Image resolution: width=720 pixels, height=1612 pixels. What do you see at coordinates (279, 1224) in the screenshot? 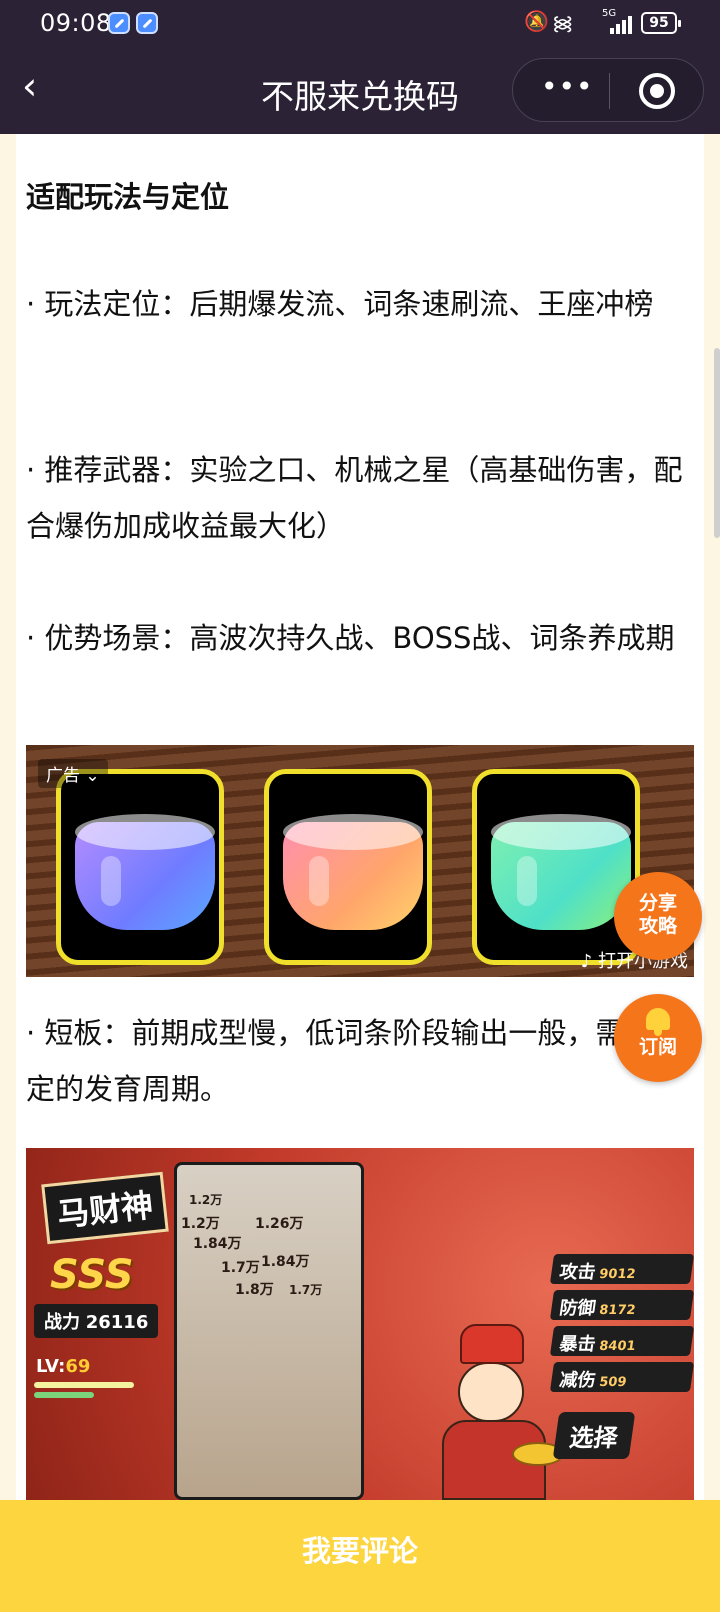
I see `damage-number: 1.26万` at bounding box center [279, 1224].